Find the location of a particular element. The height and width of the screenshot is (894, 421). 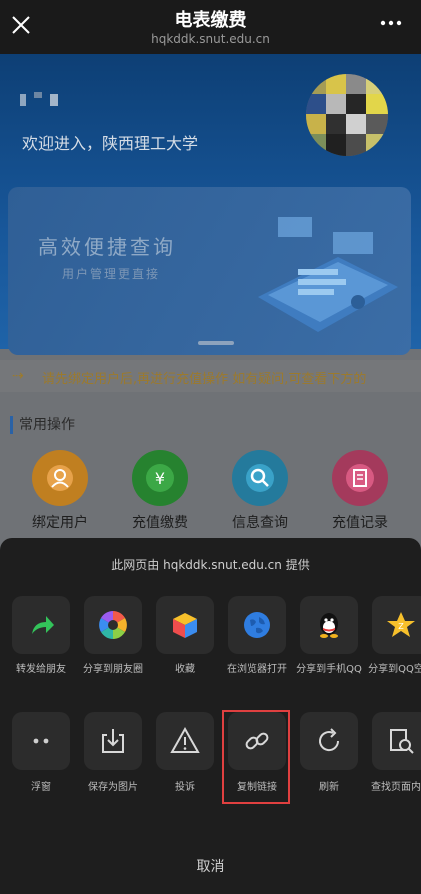

provided-by-text: 此网页由 hqkddk.snut.edu.cn 提供 is located at coordinates (210, 565).